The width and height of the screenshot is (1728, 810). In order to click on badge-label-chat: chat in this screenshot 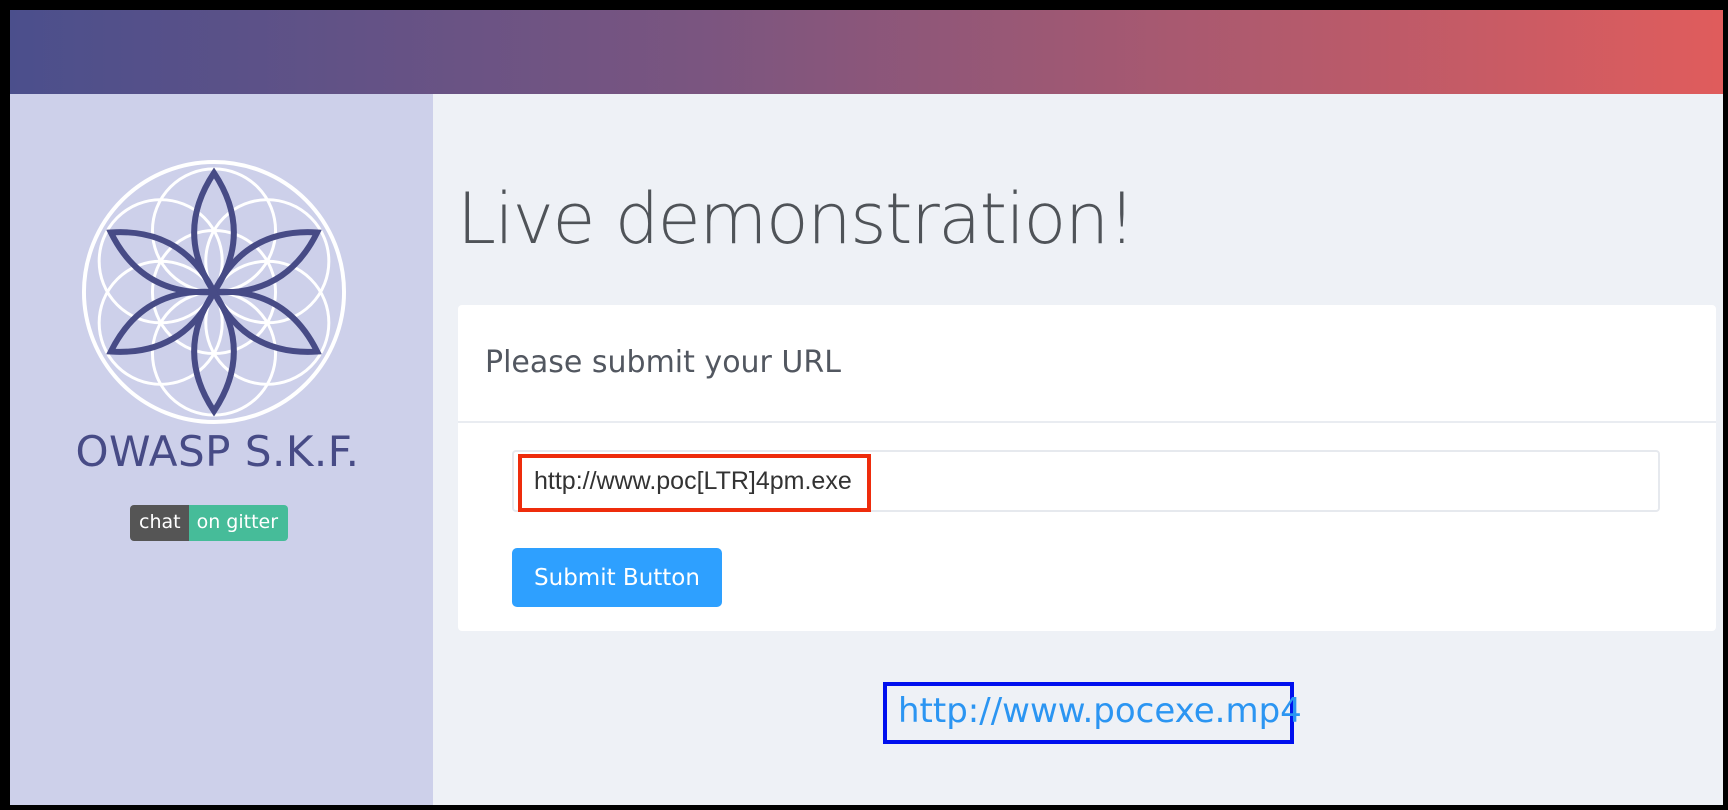, I will do `click(159, 523)`.